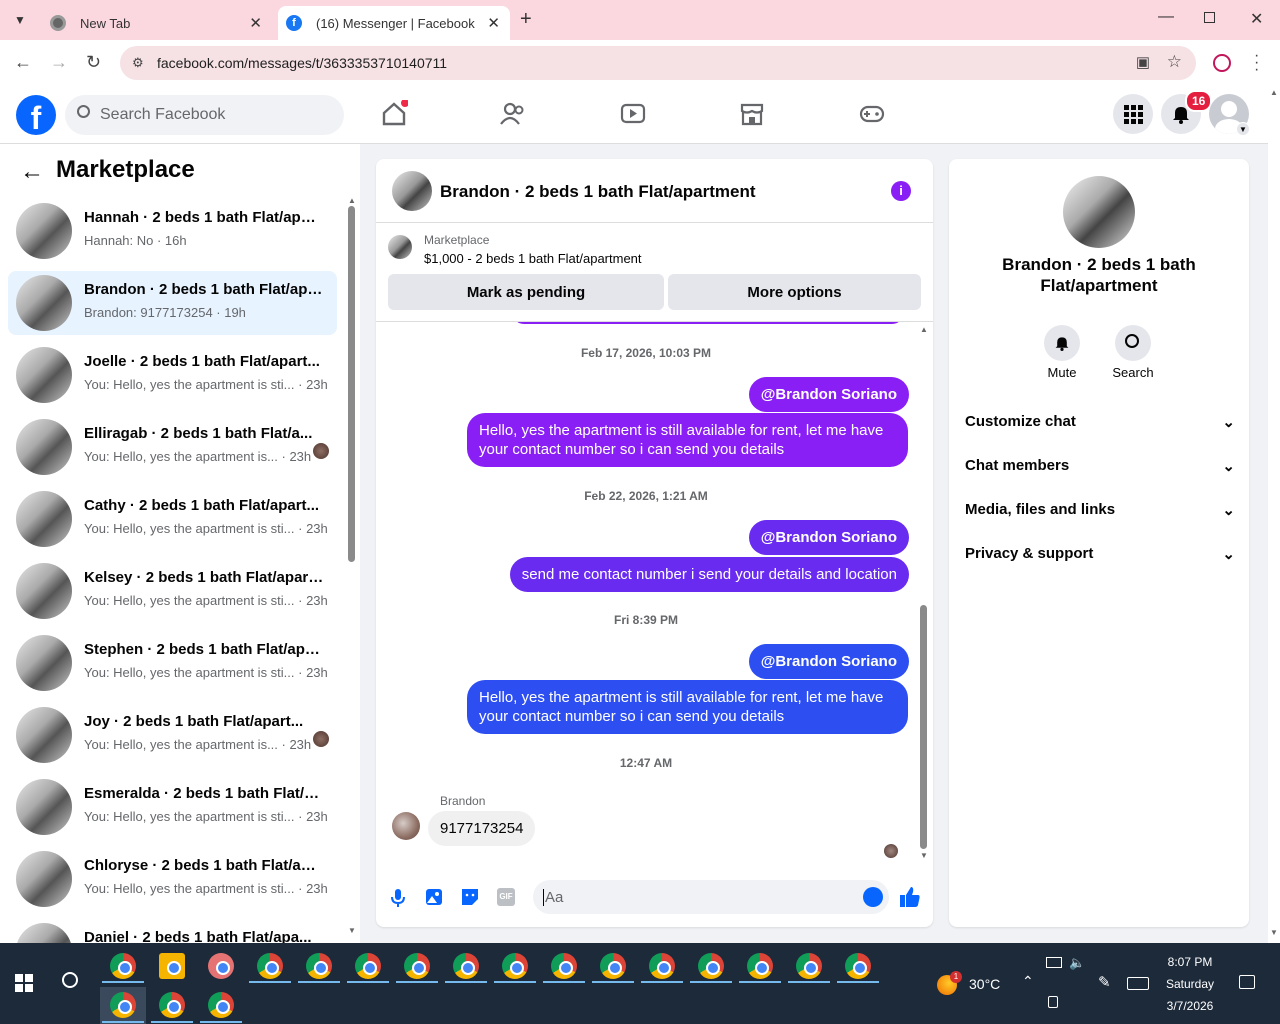 The height and width of the screenshot is (1024, 1280). Describe the element at coordinates (59, 62) in the screenshot. I see `forward-button: →` at that location.